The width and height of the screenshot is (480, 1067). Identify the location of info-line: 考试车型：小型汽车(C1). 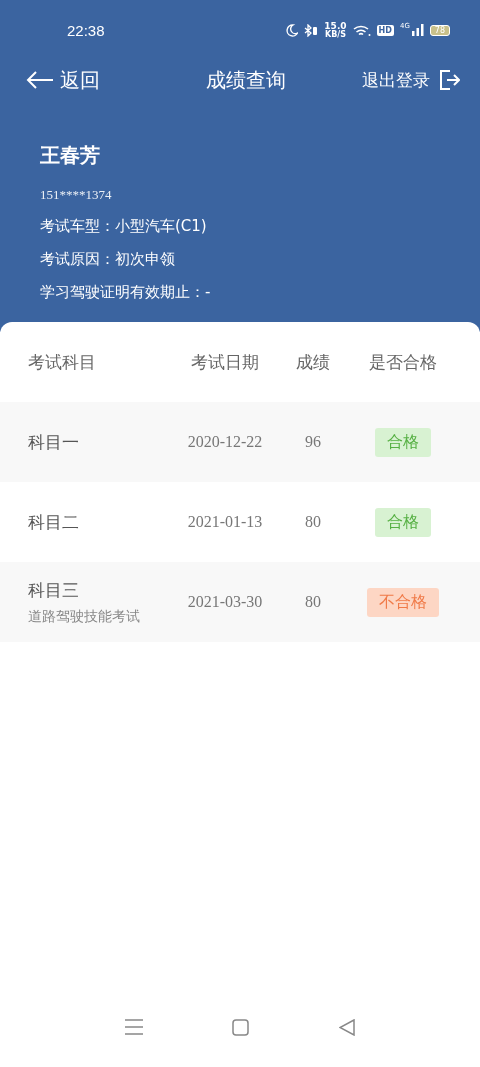
(124, 226).